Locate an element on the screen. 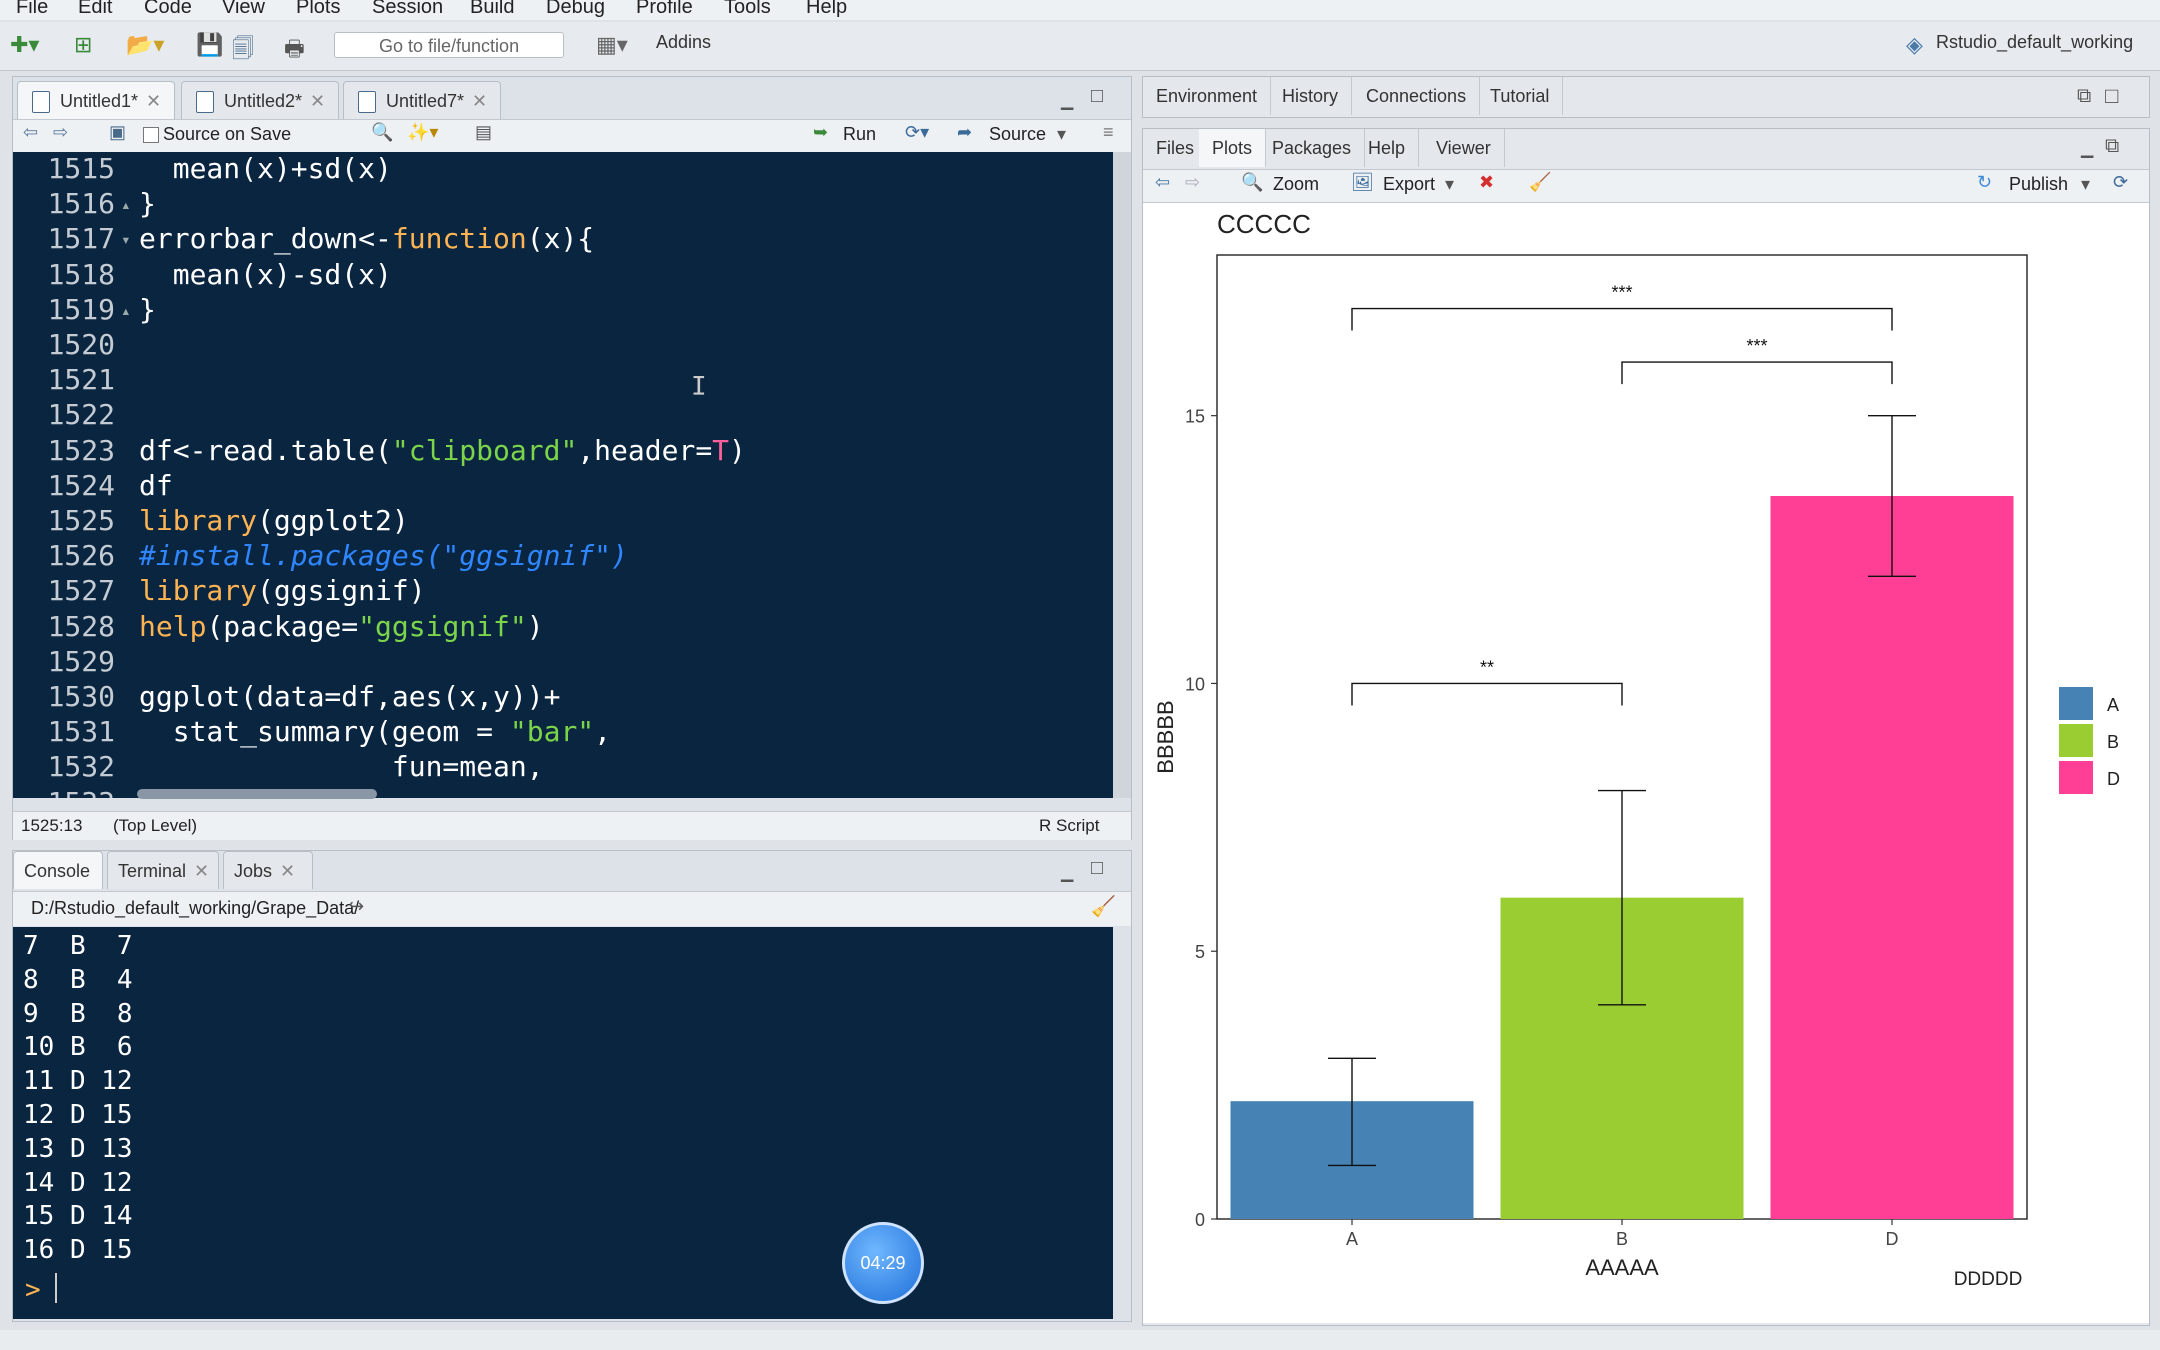  next-plot-icon: ⇨ is located at coordinates (1192, 182).